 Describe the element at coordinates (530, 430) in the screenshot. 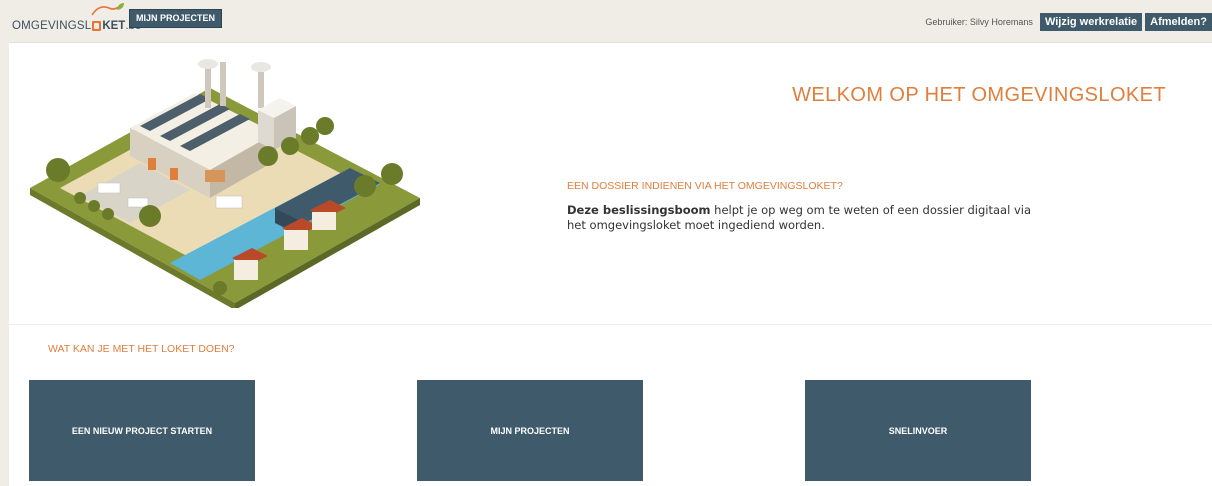

I see `my-projects-tile: MIJN PROJECTEN` at that location.